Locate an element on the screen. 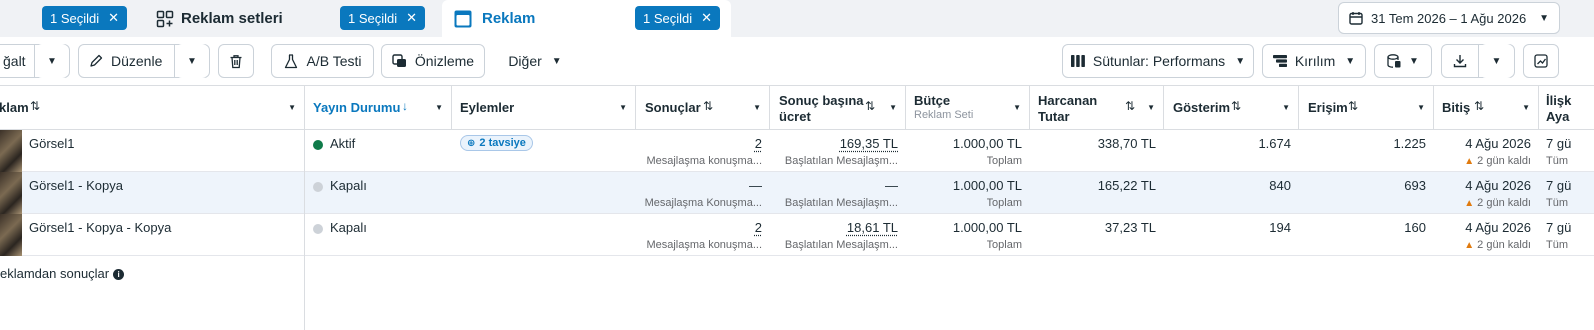 The width and height of the screenshot is (1594, 330). charts-button is located at coordinates (1541, 61).